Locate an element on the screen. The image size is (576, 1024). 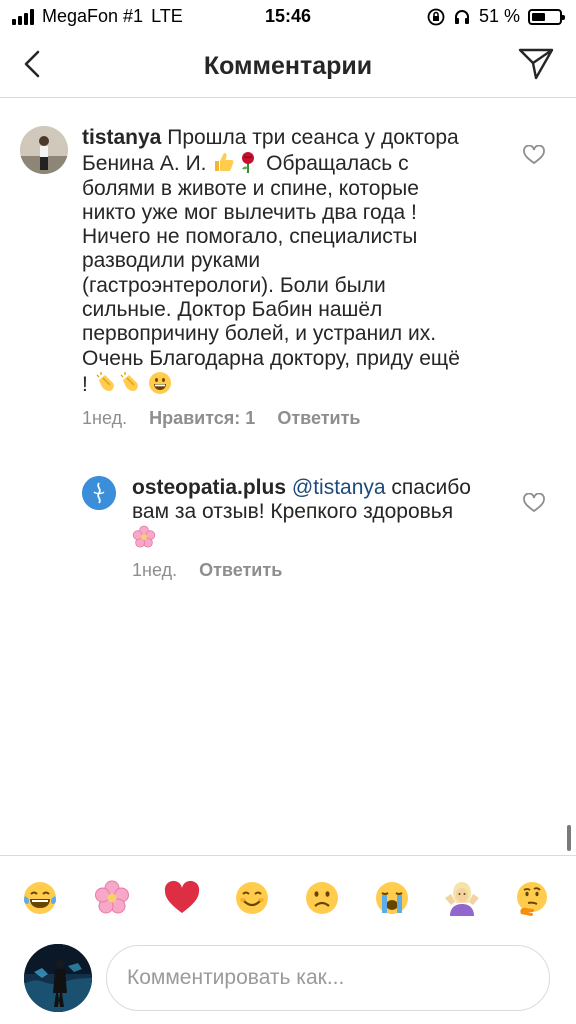
header: Комментарии is located at coordinates (288, 66).